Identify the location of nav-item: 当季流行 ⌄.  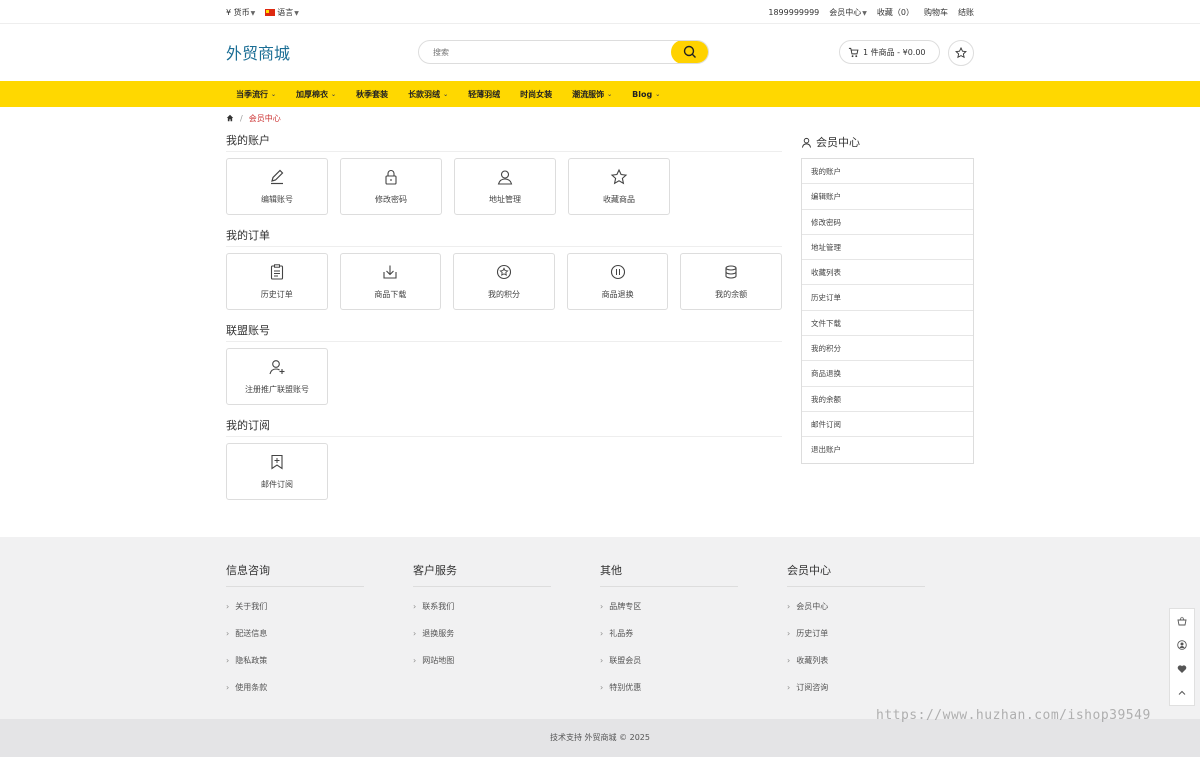
(256, 94).